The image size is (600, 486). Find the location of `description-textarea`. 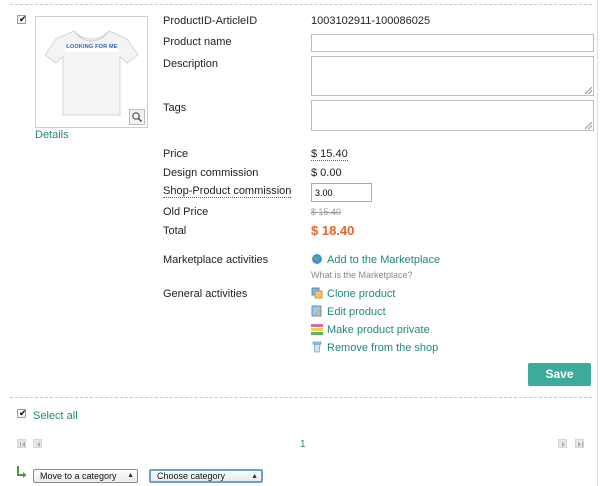

description-textarea is located at coordinates (452, 76).